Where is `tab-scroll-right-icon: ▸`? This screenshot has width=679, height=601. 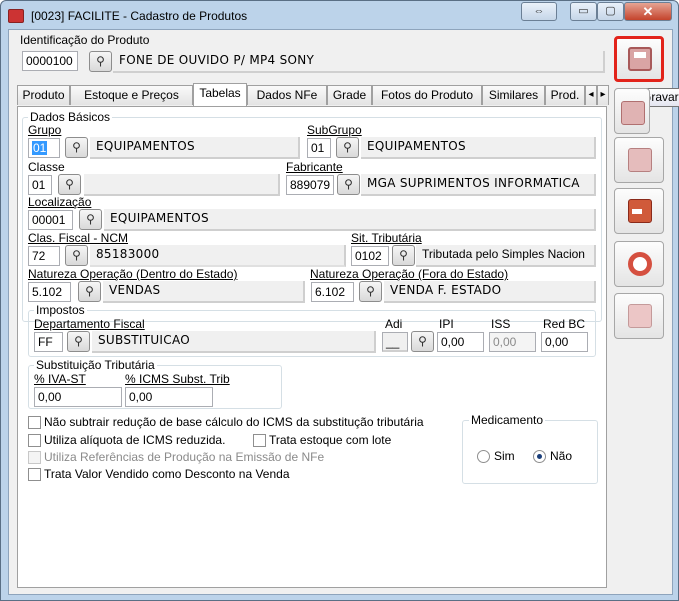
tab-scroll-right-icon: ▸ is located at coordinates (603, 95).